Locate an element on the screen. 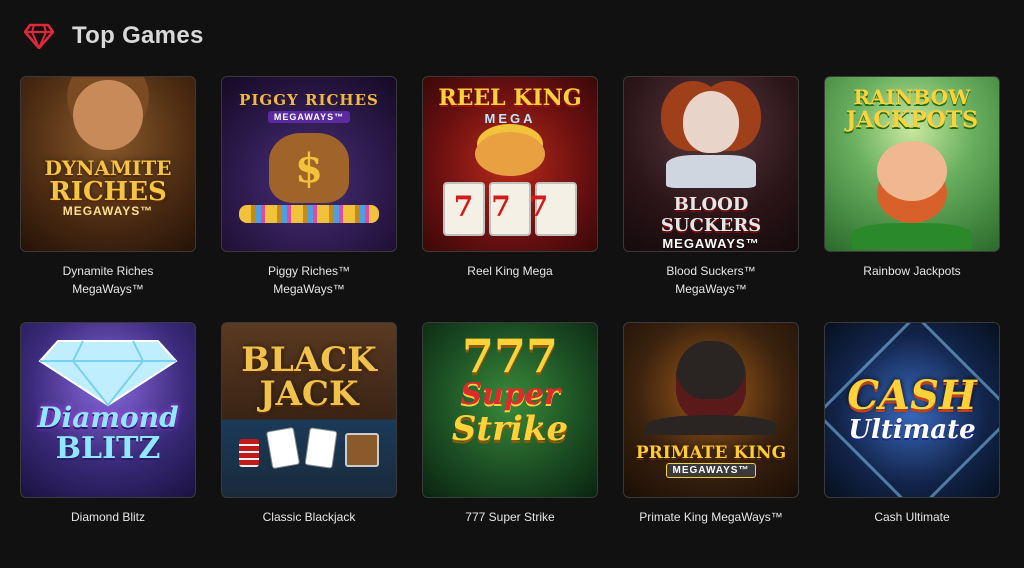 Image resolution: width=1024 pixels, height=568 pixels. game-name: Dynamite Riches MegaWays™ is located at coordinates (108, 280).